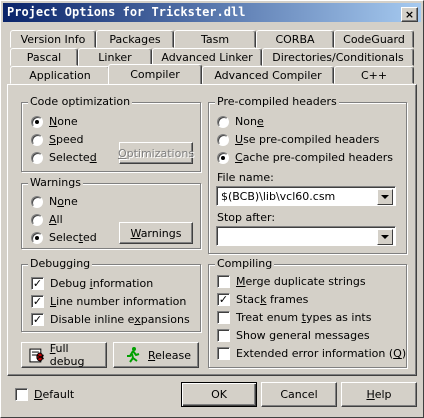  I want to click on warnings-button: Warnings, so click(156, 233).